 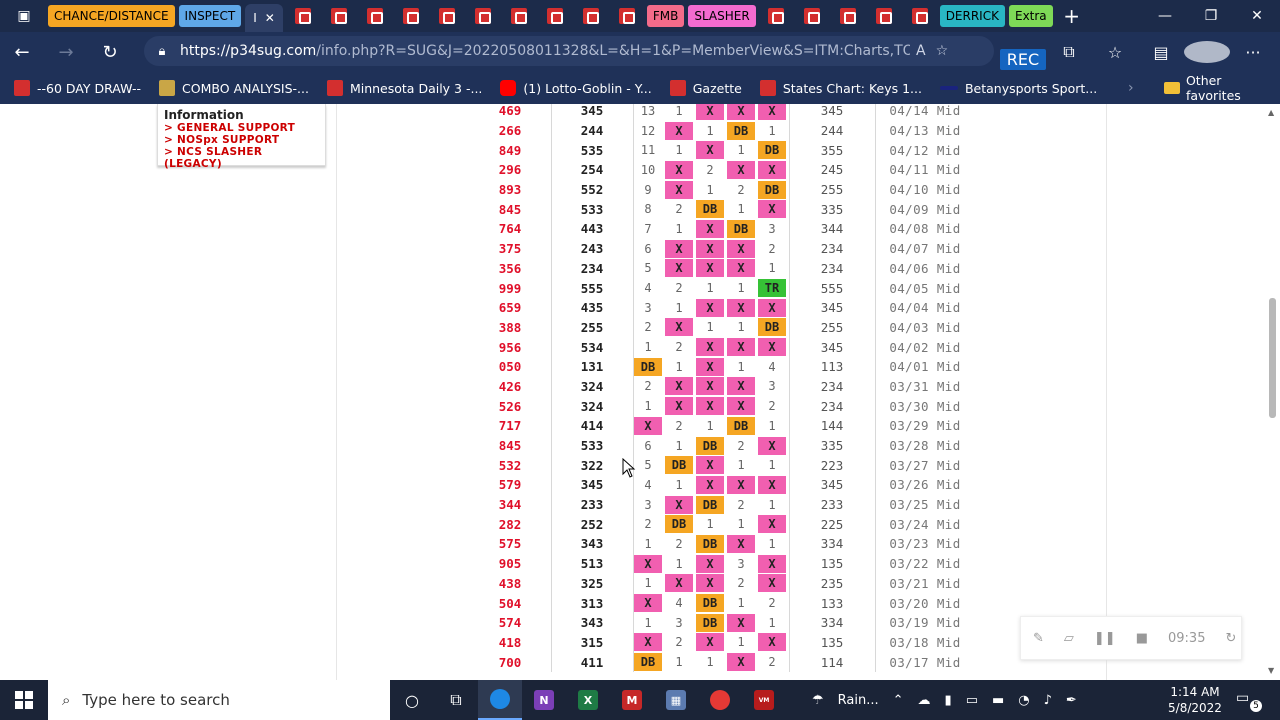 What do you see at coordinates (24, 700) in the screenshot?
I see `start-button` at bounding box center [24, 700].